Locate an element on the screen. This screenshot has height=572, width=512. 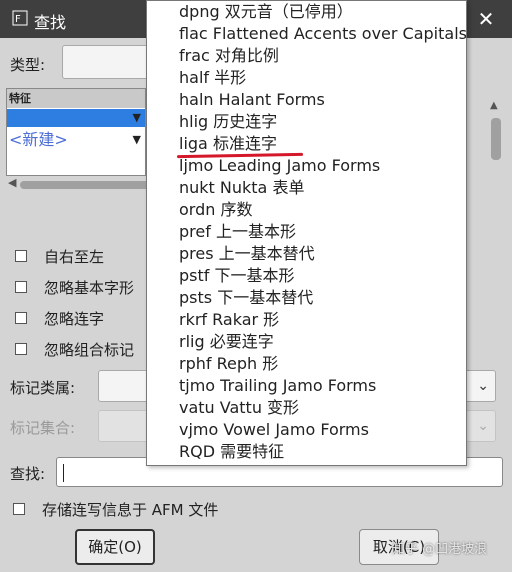
type-select is located at coordinates (107, 62).